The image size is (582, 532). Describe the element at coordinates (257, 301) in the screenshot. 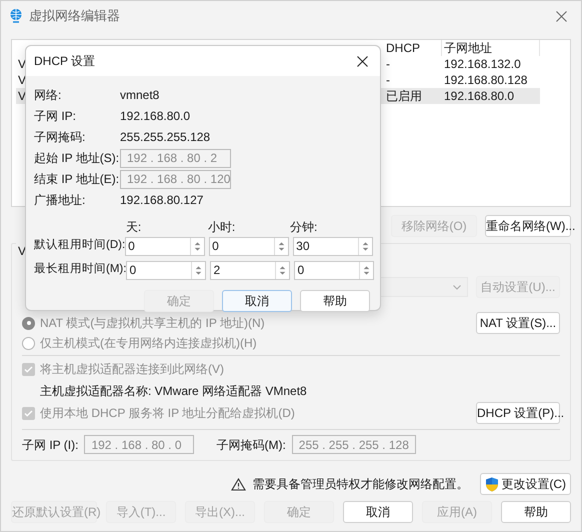

I see `dialog-button: 取消` at that location.